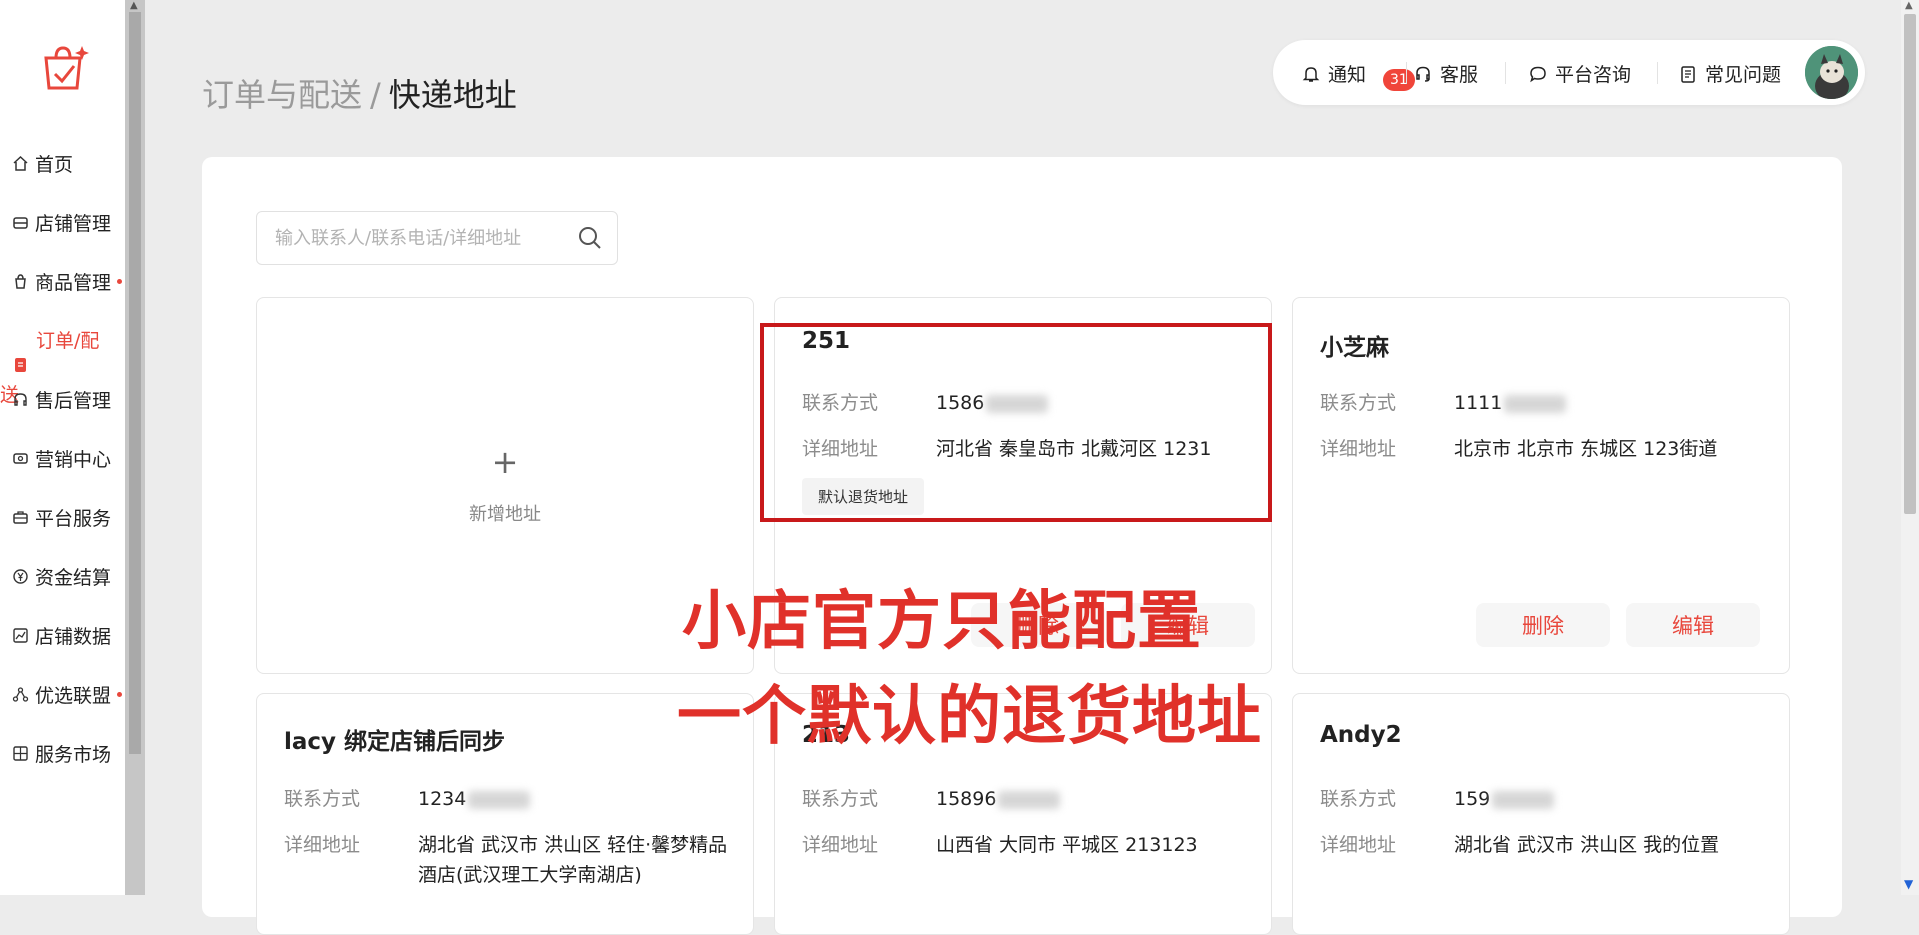  I want to click on sidebar-item-home: 首页, so click(42, 163).